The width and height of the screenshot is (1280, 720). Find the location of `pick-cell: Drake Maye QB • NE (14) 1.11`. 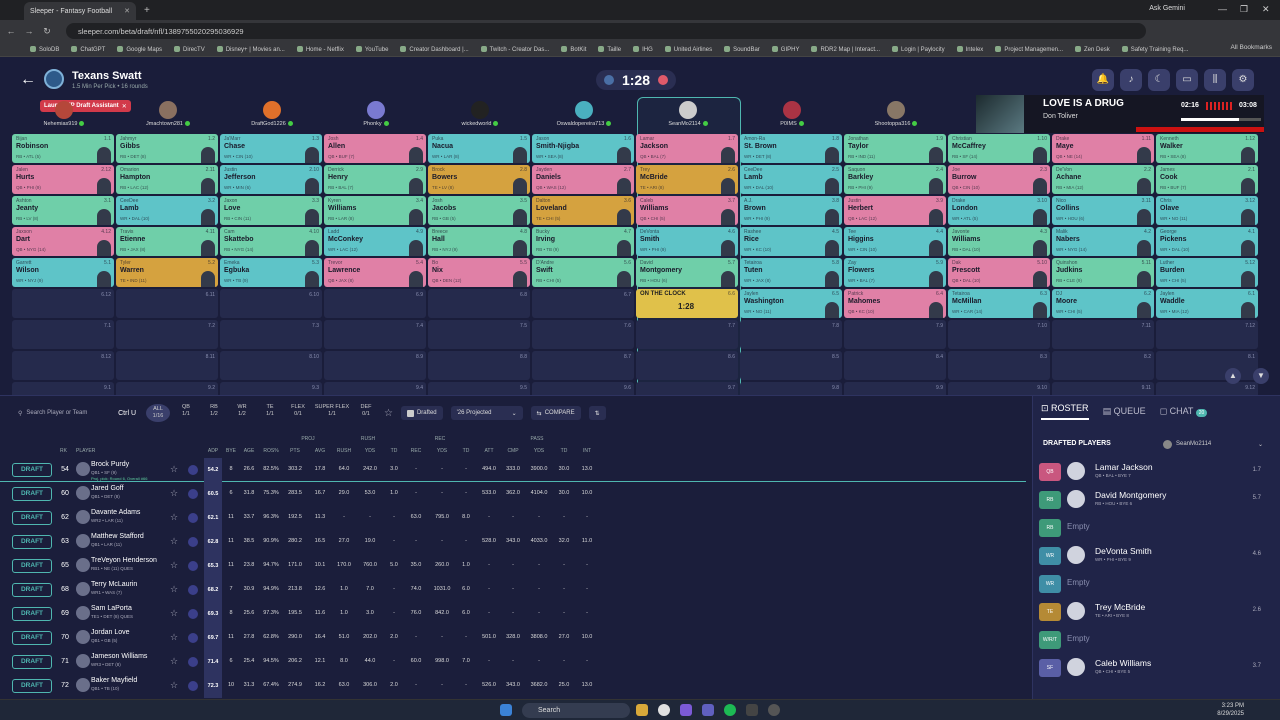

pick-cell: Drake Maye QB • NE (14) 1.11 is located at coordinates (1103, 148).